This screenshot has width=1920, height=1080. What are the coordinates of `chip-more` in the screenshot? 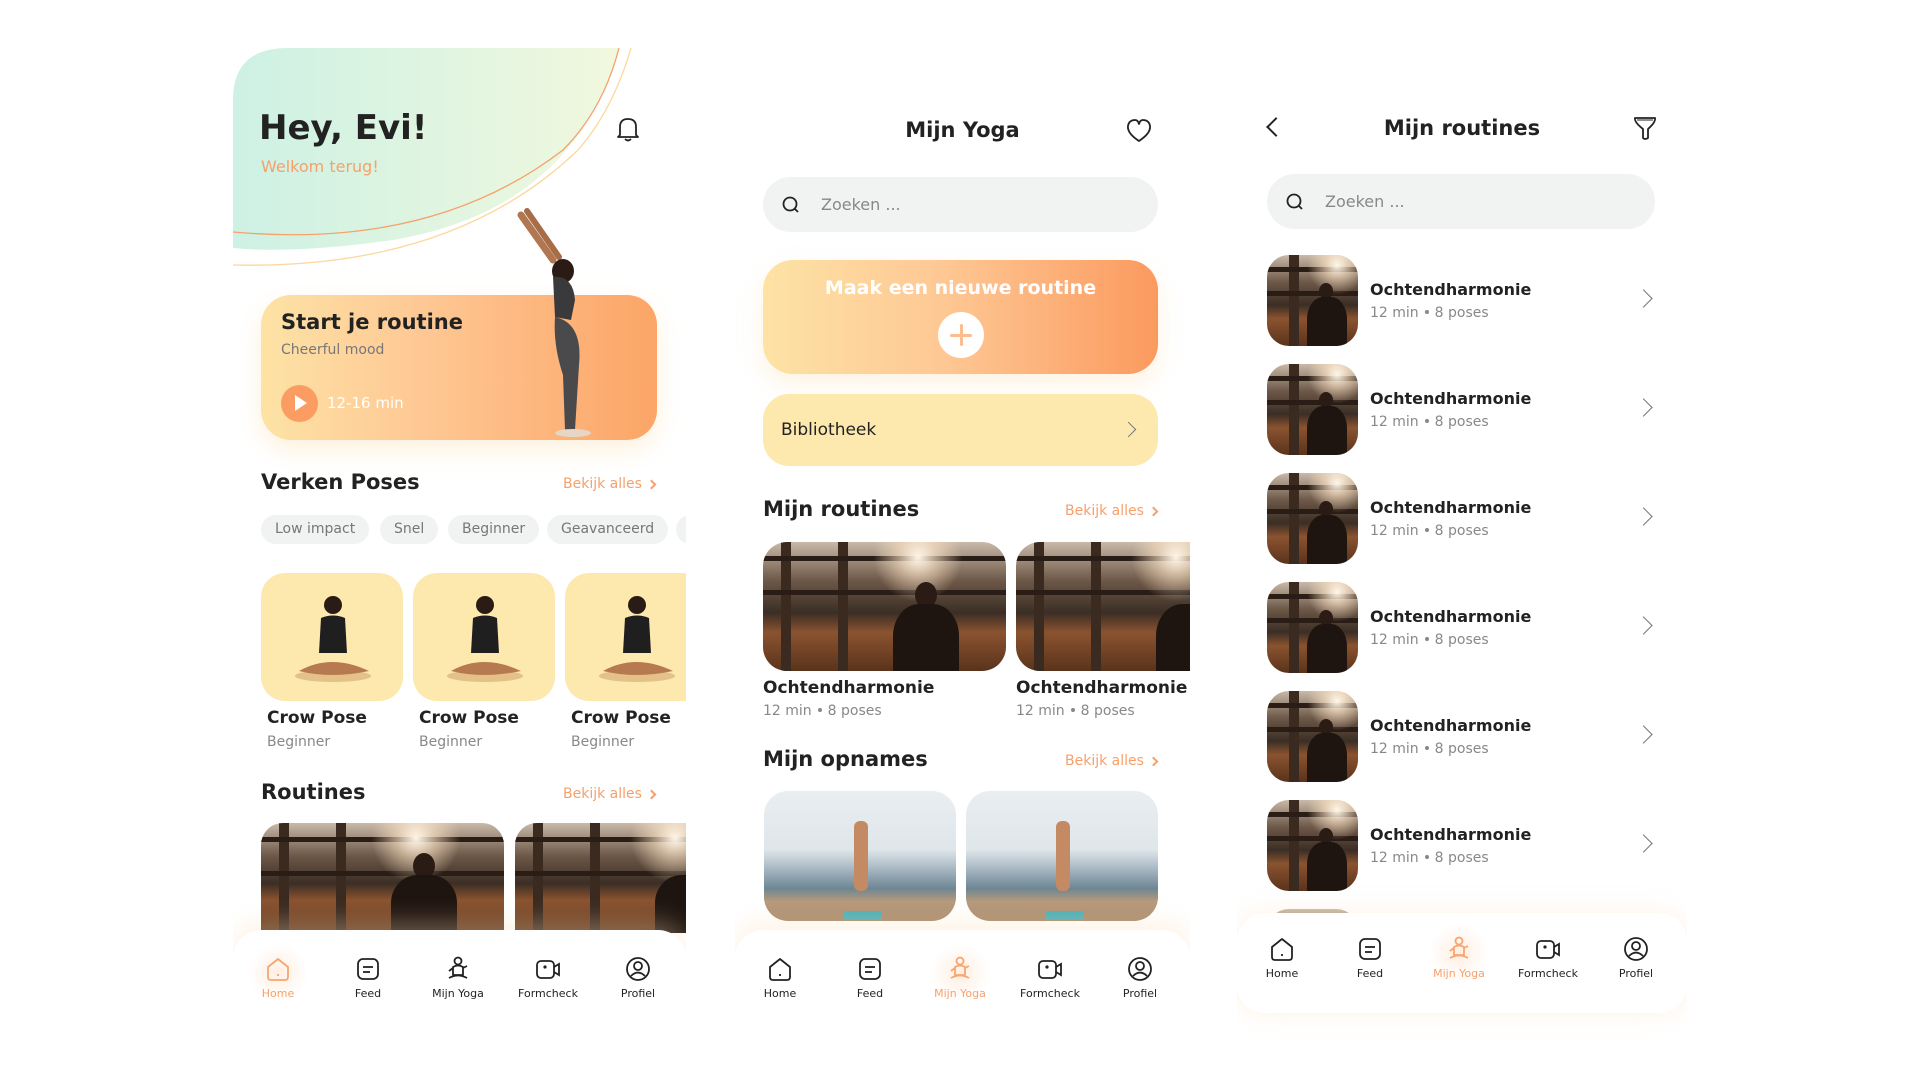 It's located at (681, 529).